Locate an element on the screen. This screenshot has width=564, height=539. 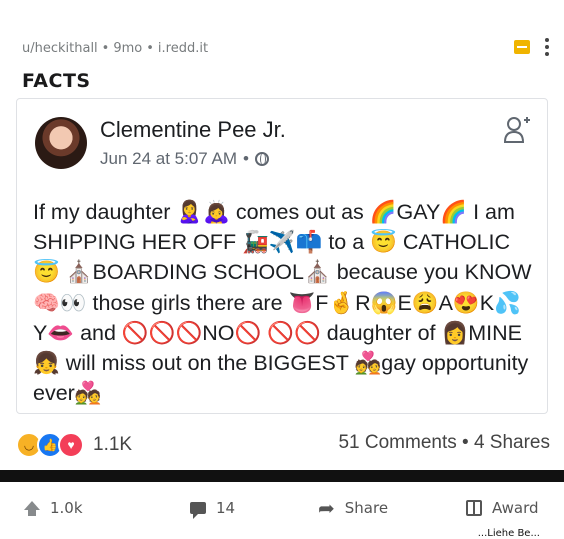
post-meta-actions is located at coordinates (532, 47).